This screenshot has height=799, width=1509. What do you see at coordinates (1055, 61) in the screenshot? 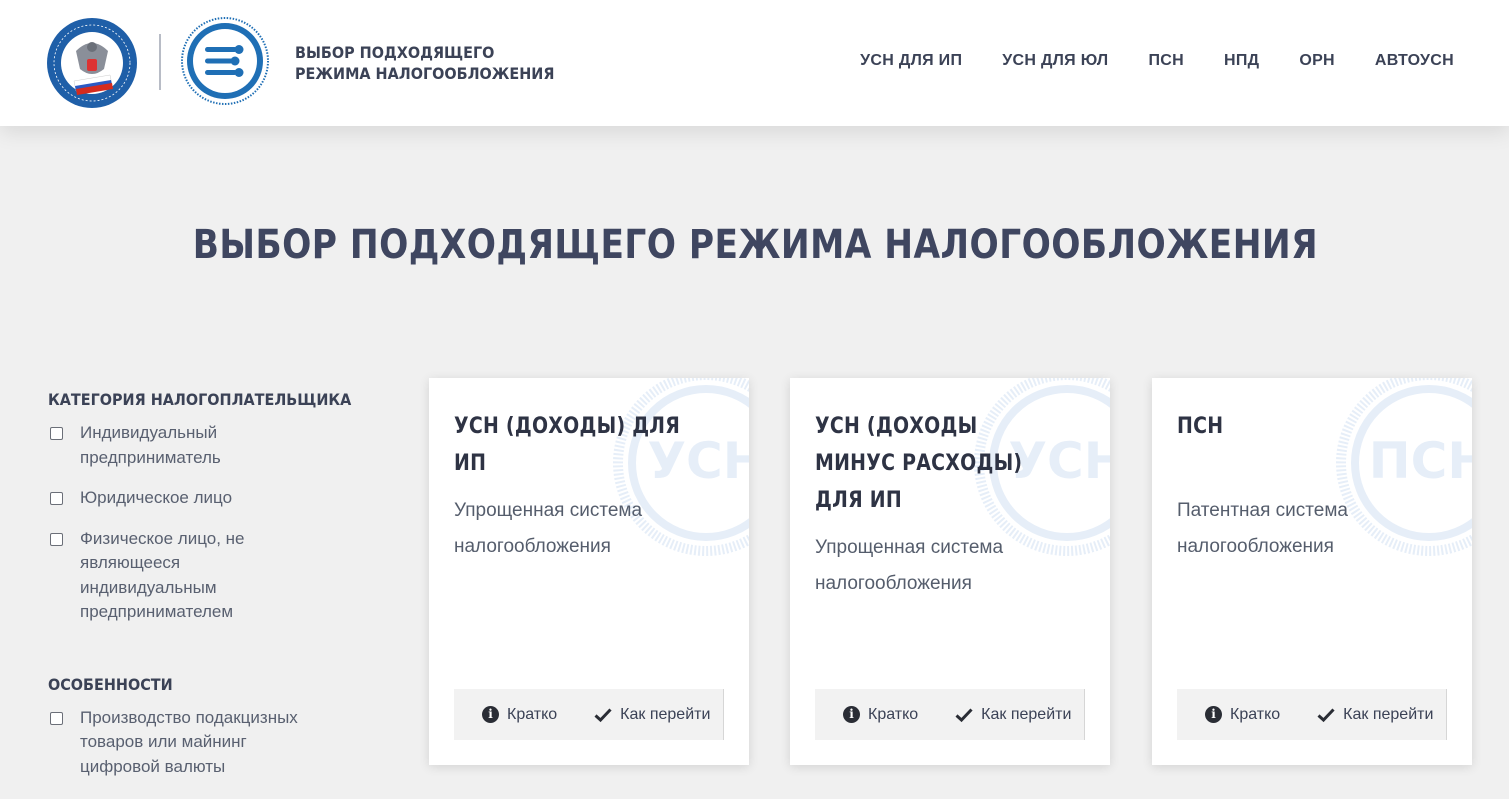
I see `nav-usn-ul: УСН ДЛЯ ЮЛ` at bounding box center [1055, 61].